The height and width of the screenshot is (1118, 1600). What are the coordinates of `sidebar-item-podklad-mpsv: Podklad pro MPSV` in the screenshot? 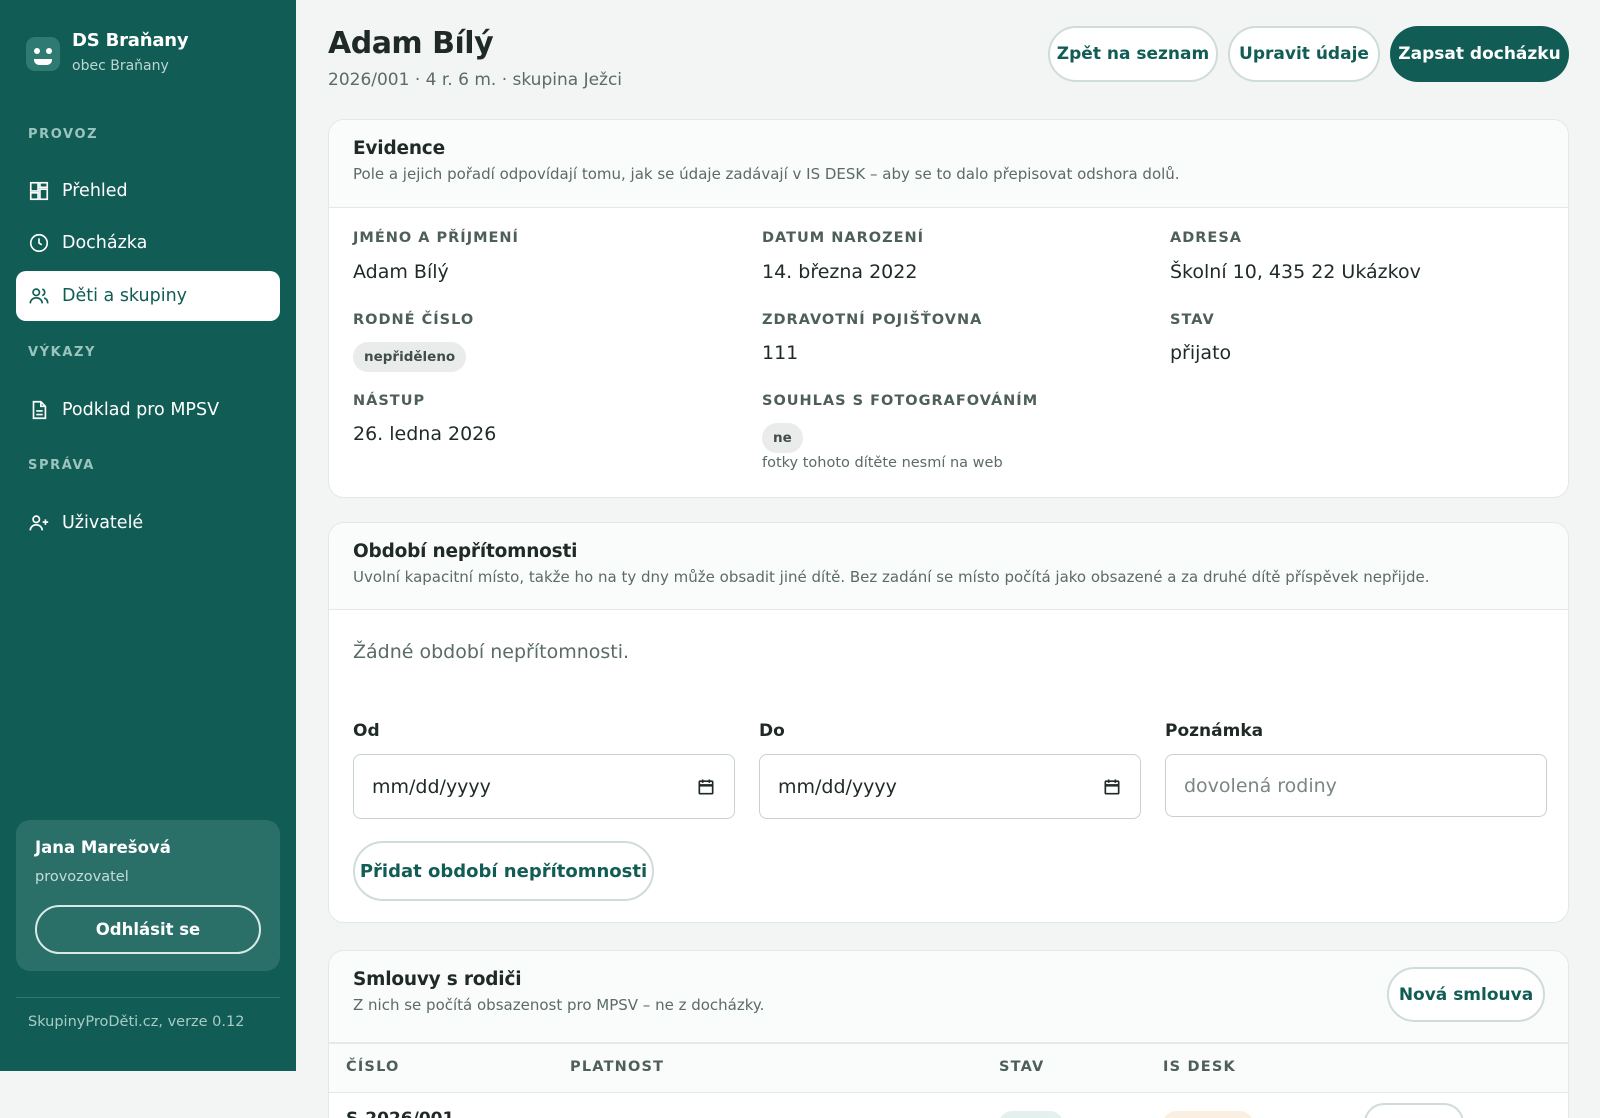 It's located at (148, 410).